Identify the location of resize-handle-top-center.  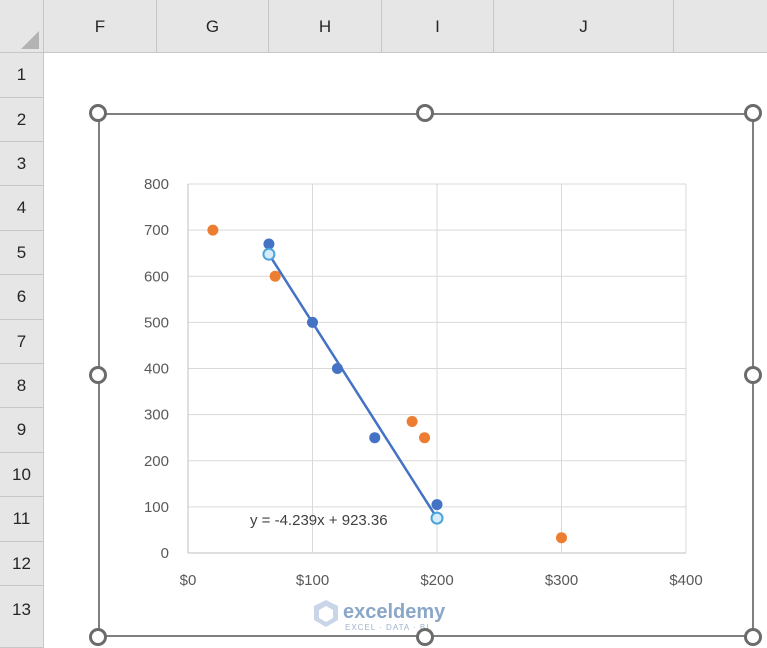
(425, 113).